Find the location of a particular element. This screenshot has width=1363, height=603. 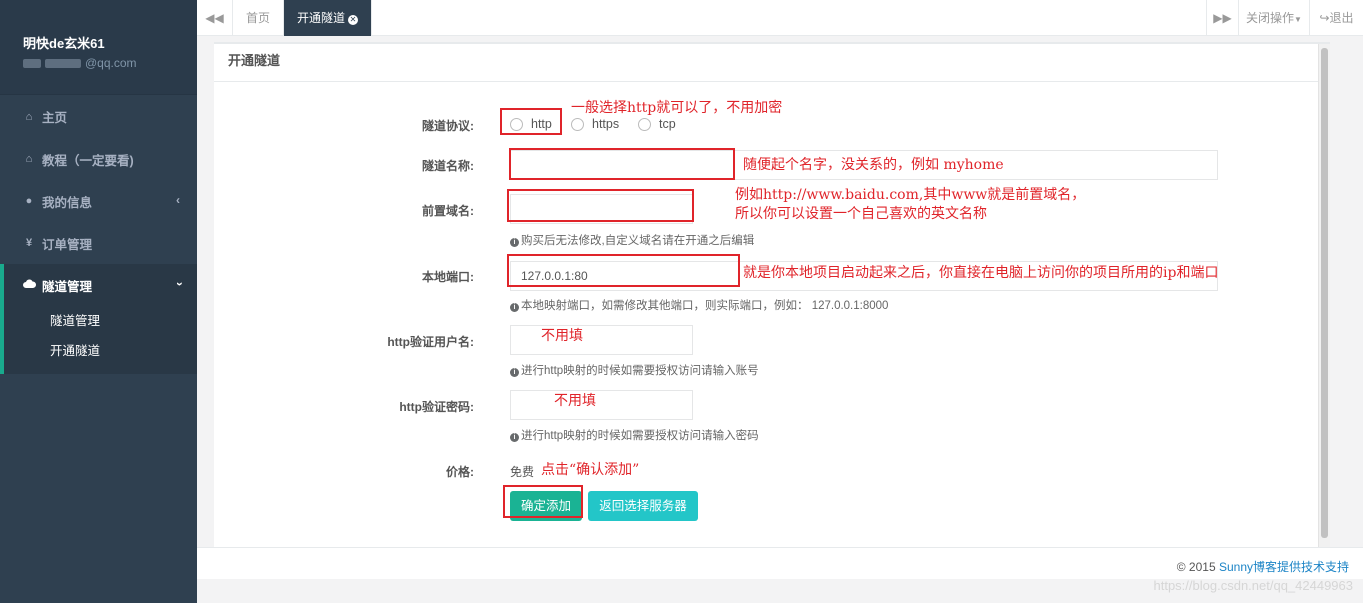

sidebar-item-orders: ¥ 订单管理 is located at coordinates (98, 243).